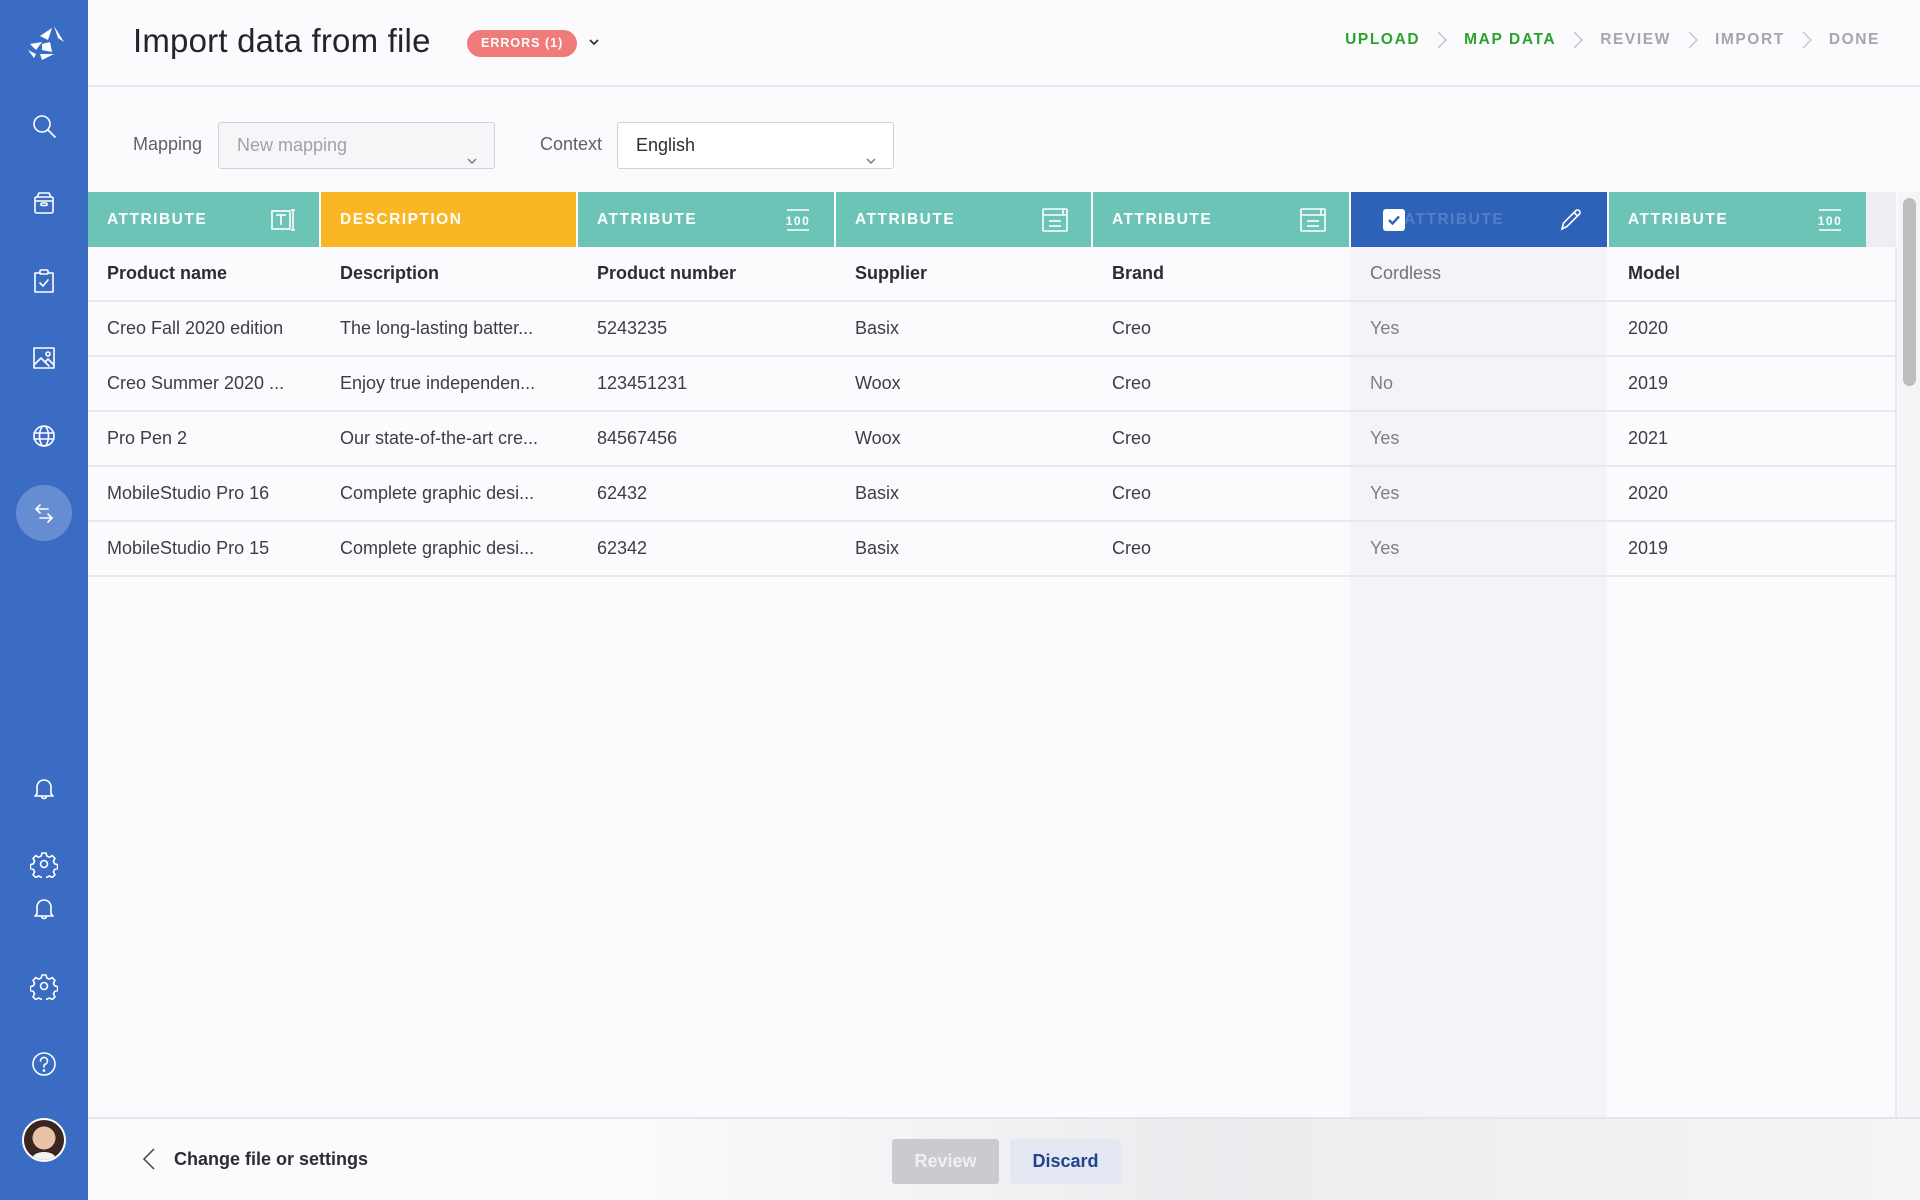  I want to click on column-header-cordless: ATTRIBUTE, so click(1479, 219).